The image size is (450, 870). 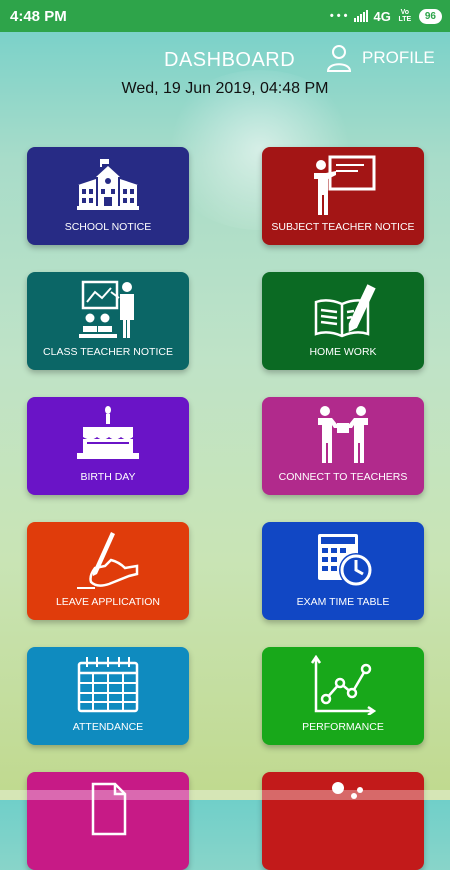 What do you see at coordinates (106, 309) in the screenshot?
I see `class-presentation-icon` at bounding box center [106, 309].